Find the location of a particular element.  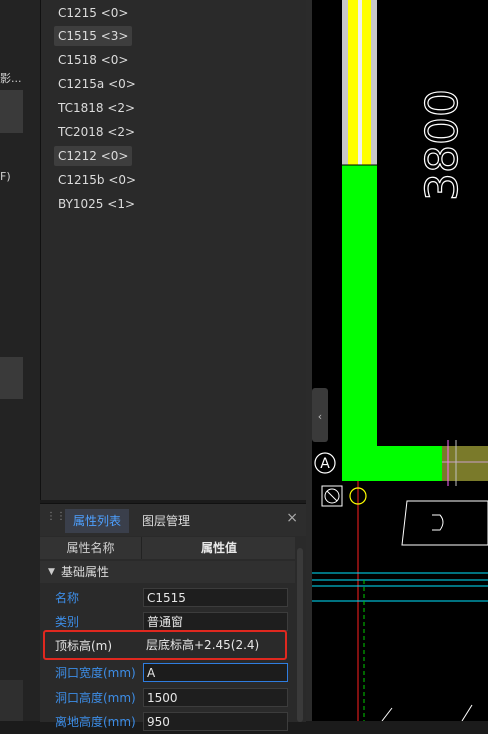

close-icon: × is located at coordinates (292, 518).